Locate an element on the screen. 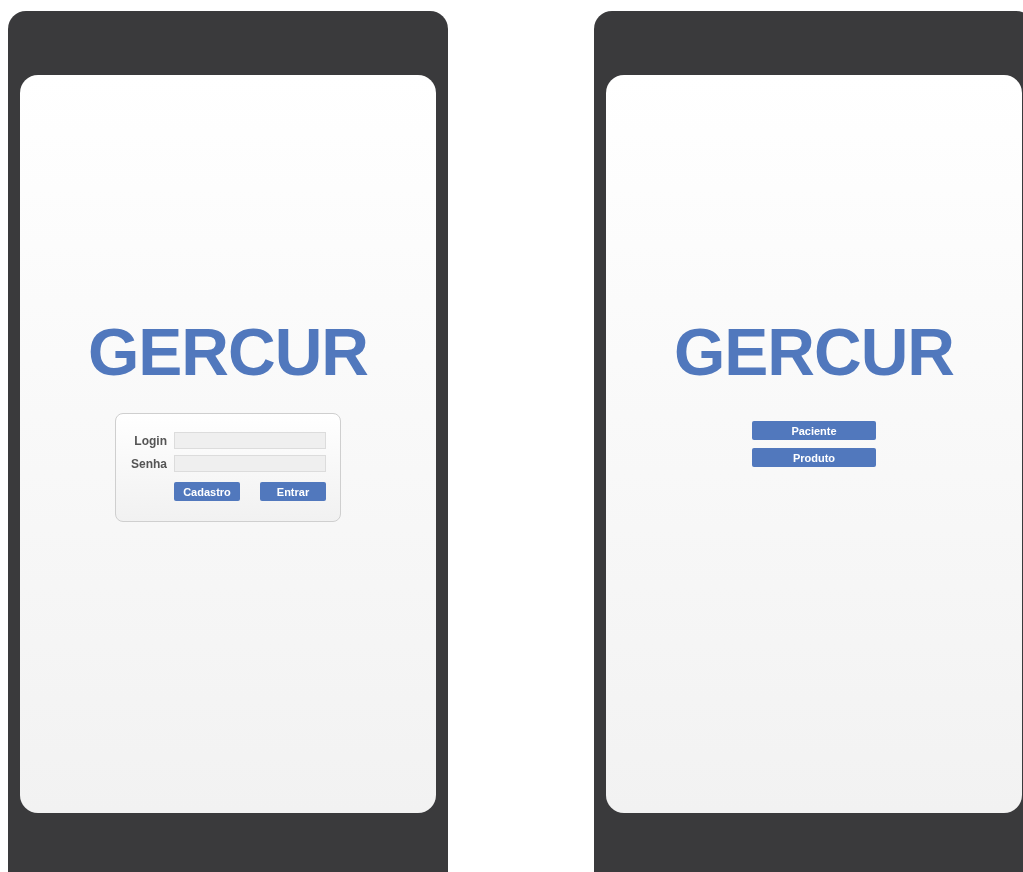  menu-button: Produto is located at coordinates (814, 457).